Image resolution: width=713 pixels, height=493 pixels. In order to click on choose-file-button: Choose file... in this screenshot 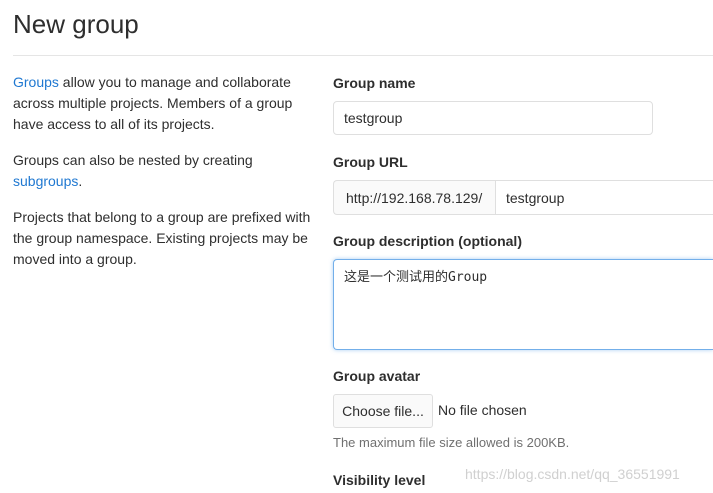, I will do `click(383, 411)`.